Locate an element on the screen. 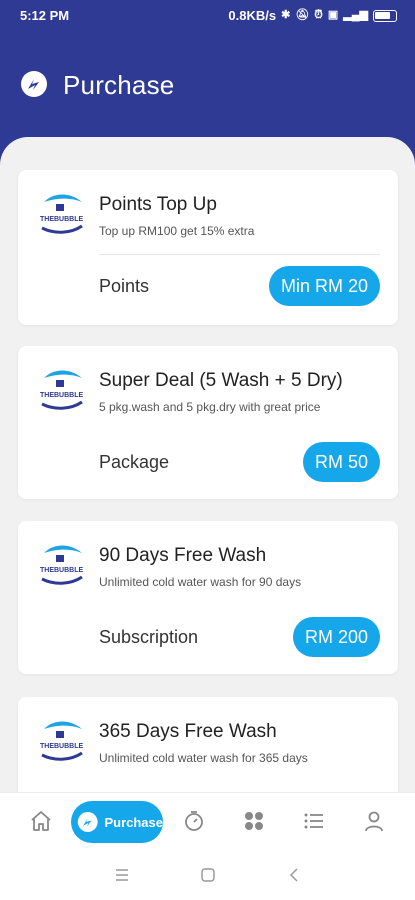  signal-icon: ▂▄▆ is located at coordinates (355, 15).